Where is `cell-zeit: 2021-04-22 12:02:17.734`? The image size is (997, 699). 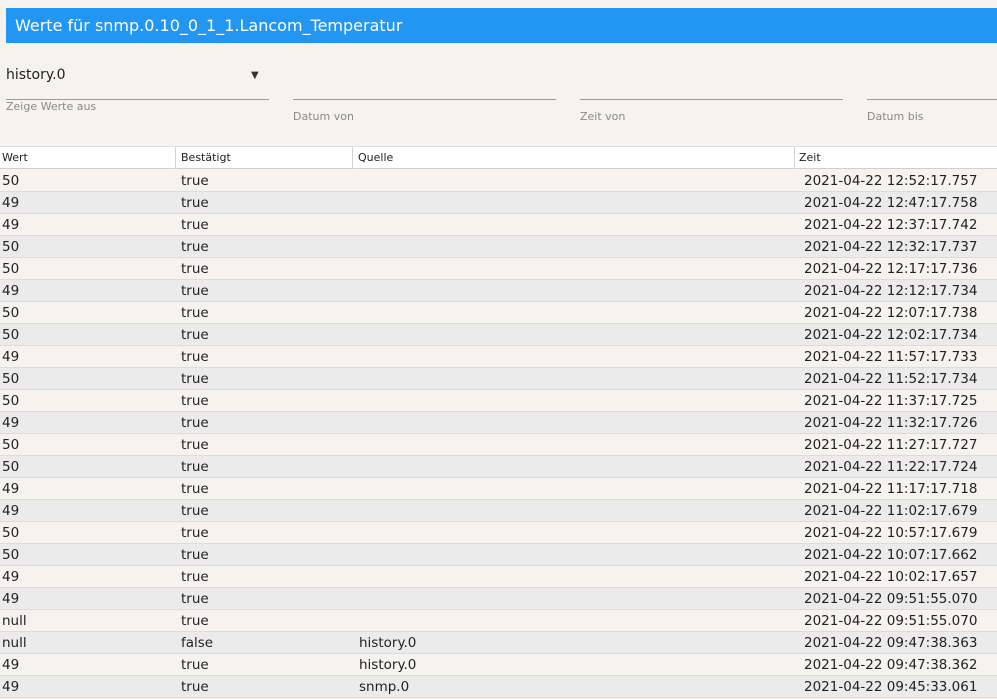 cell-zeit: 2021-04-22 12:02:17.734 is located at coordinates (891, 335).